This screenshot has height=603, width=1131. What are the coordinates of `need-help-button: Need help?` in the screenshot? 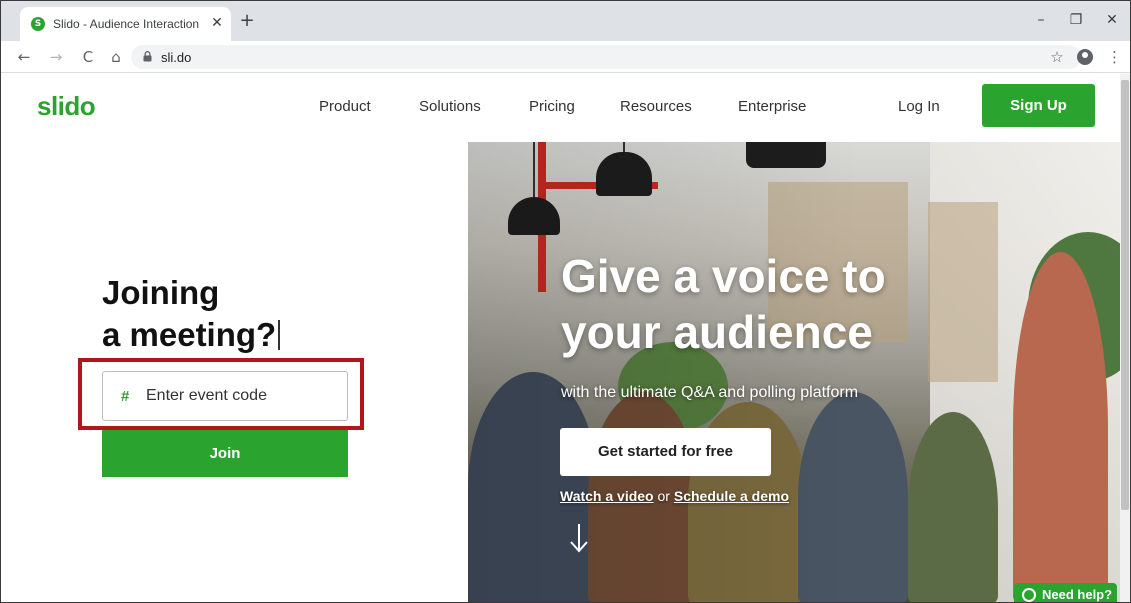 It's located at (1065, 592).